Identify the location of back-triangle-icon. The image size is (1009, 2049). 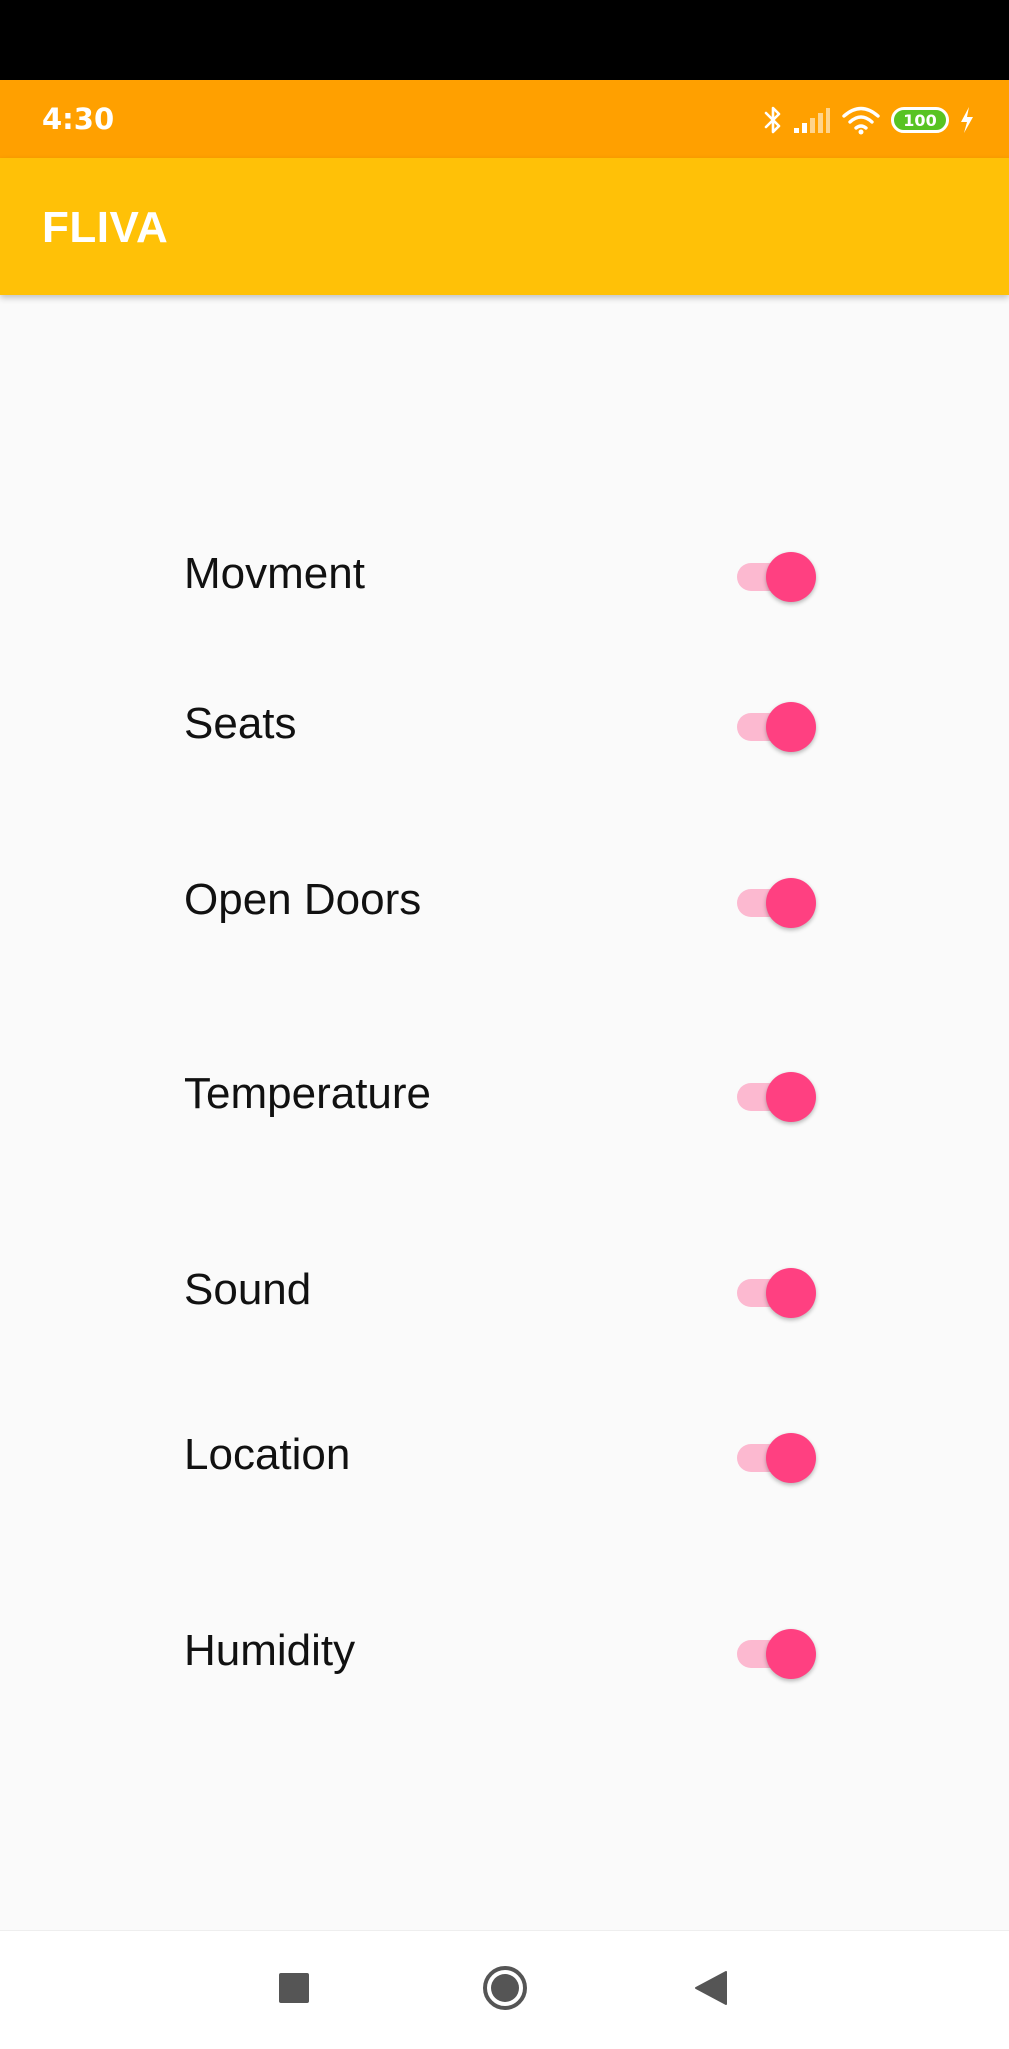
(711, 1990).